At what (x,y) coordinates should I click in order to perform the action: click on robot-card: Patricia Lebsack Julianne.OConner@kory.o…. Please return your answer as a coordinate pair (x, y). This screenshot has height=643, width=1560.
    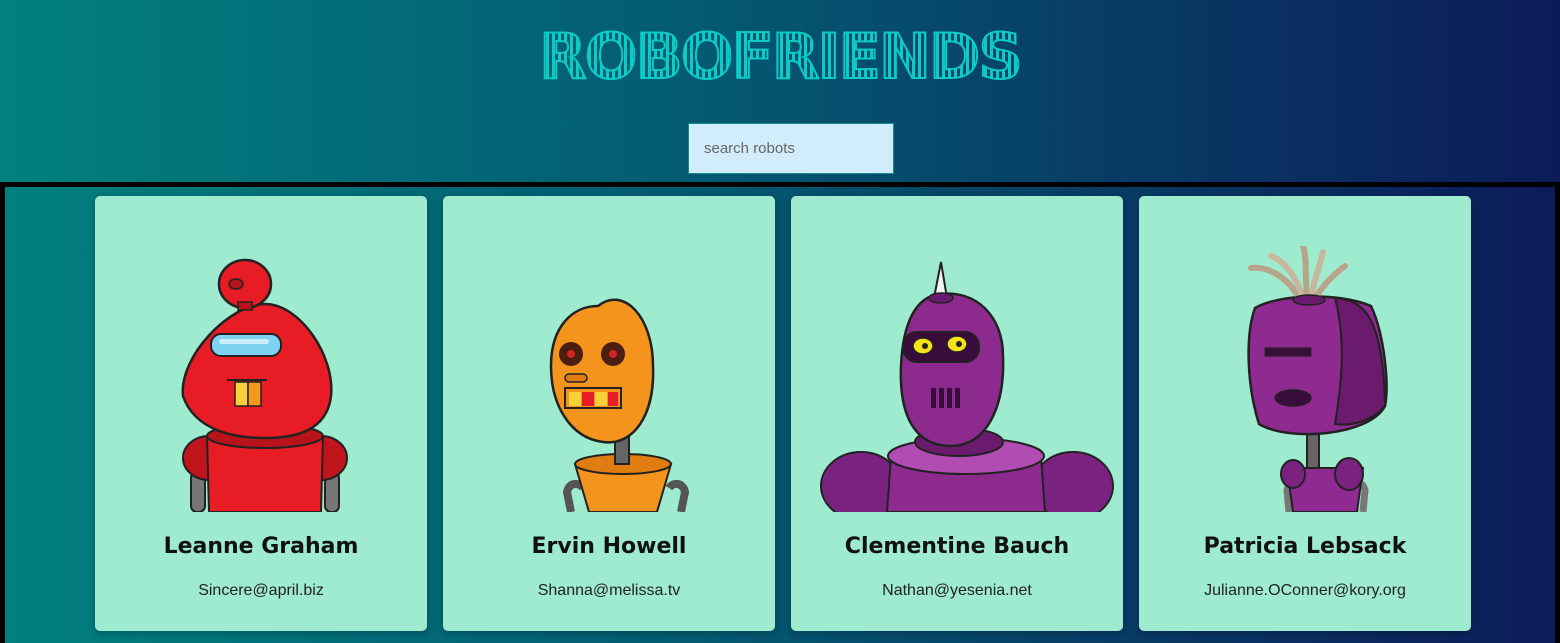
    Looking at the image, I should click on (1305, 413).